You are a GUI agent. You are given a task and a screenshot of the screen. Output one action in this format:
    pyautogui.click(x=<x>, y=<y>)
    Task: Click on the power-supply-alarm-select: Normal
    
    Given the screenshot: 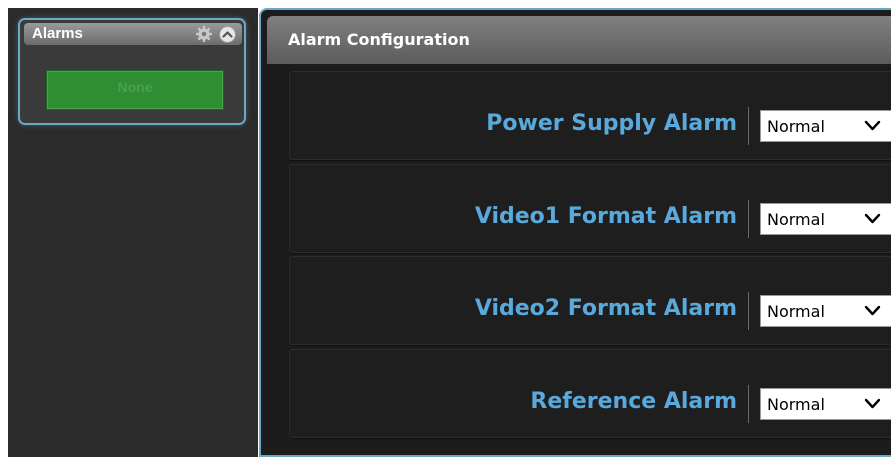 What is the action you would take?
    pyautogui.click(x=825, y=126)
    